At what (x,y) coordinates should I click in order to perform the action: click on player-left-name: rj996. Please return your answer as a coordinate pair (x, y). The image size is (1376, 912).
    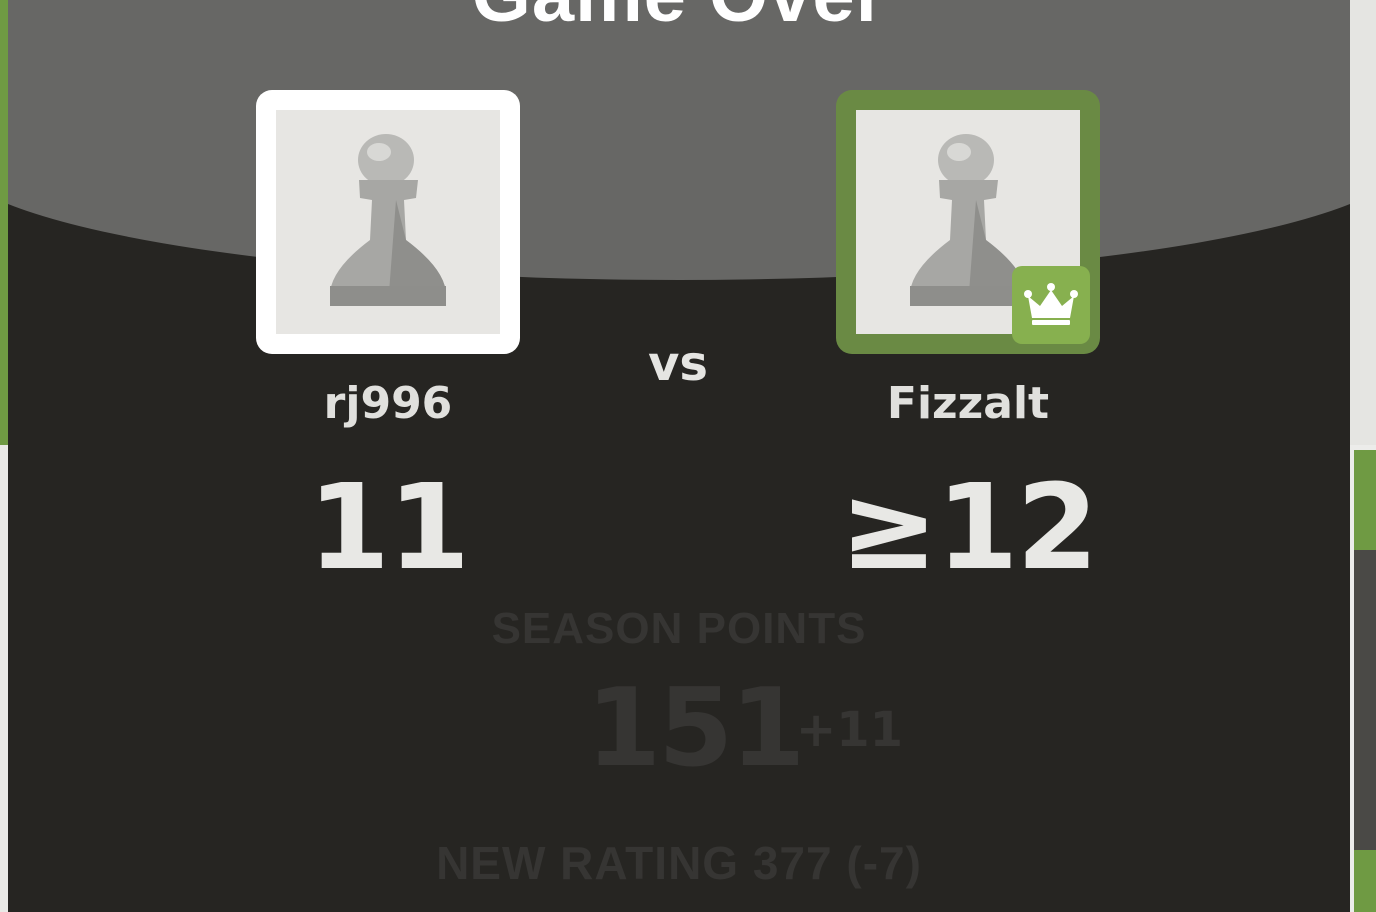
    Looking at the image, I should click on (388, 403).